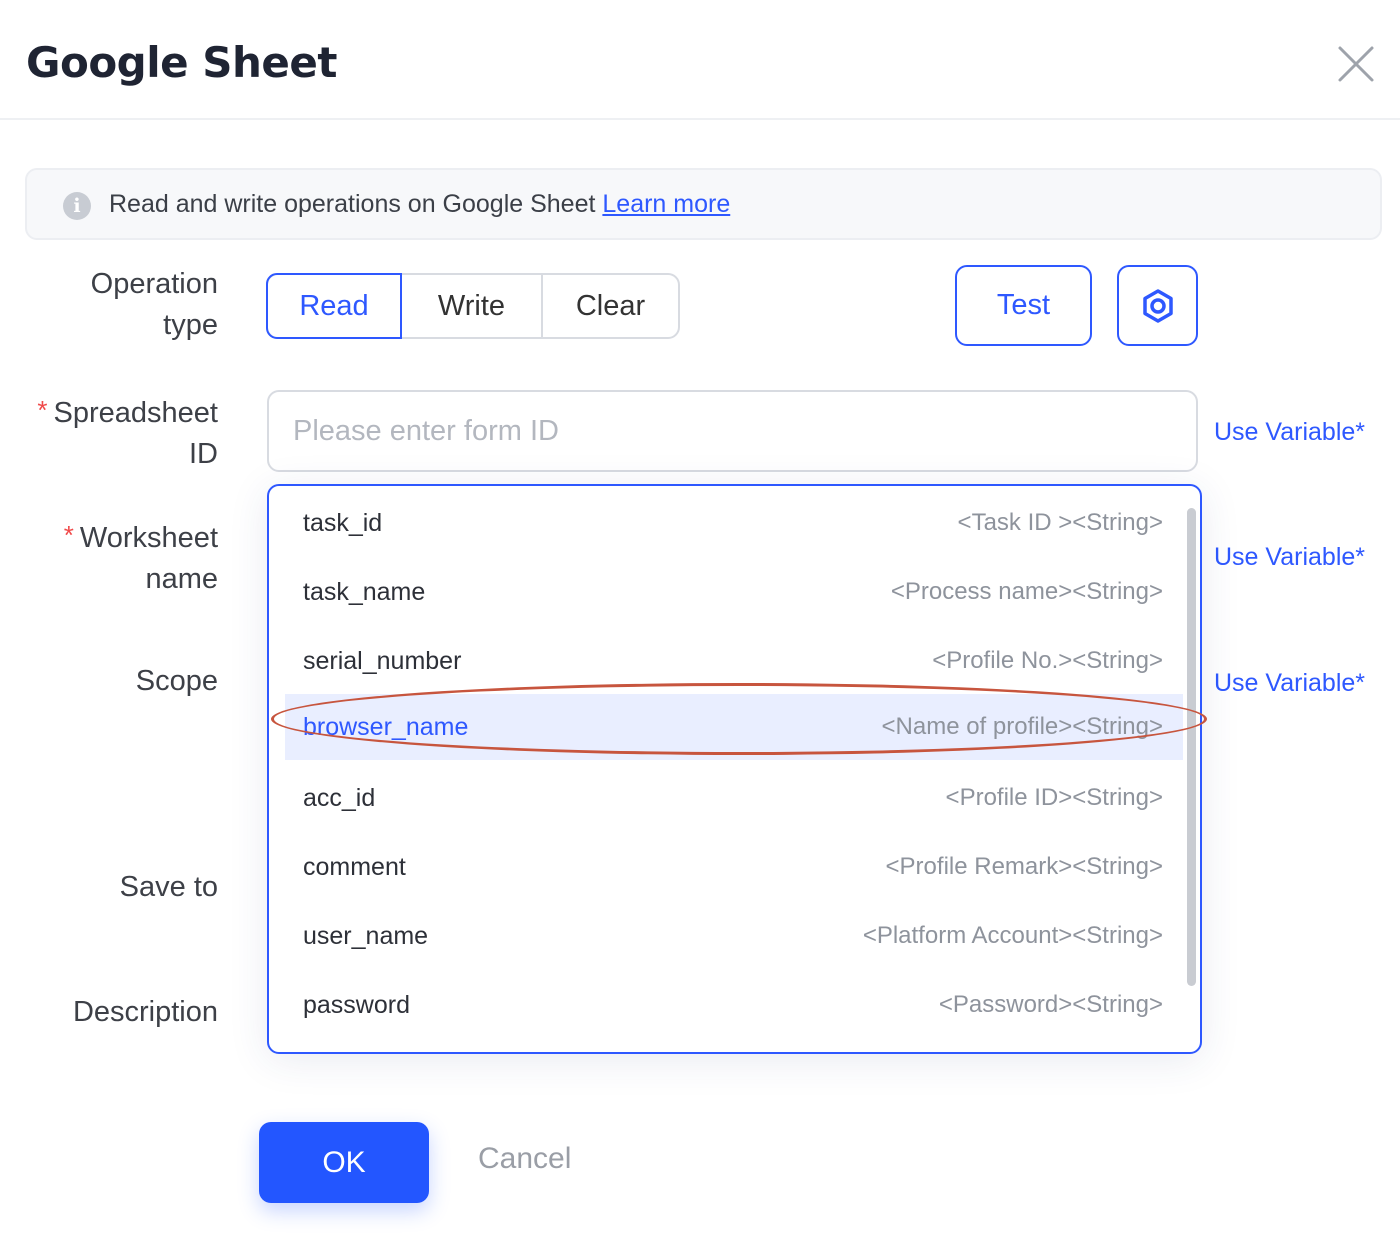 This screenshot has width=1400, height=1238. I want to click on dropdown-item-name: acc_id, so click(339, 797).